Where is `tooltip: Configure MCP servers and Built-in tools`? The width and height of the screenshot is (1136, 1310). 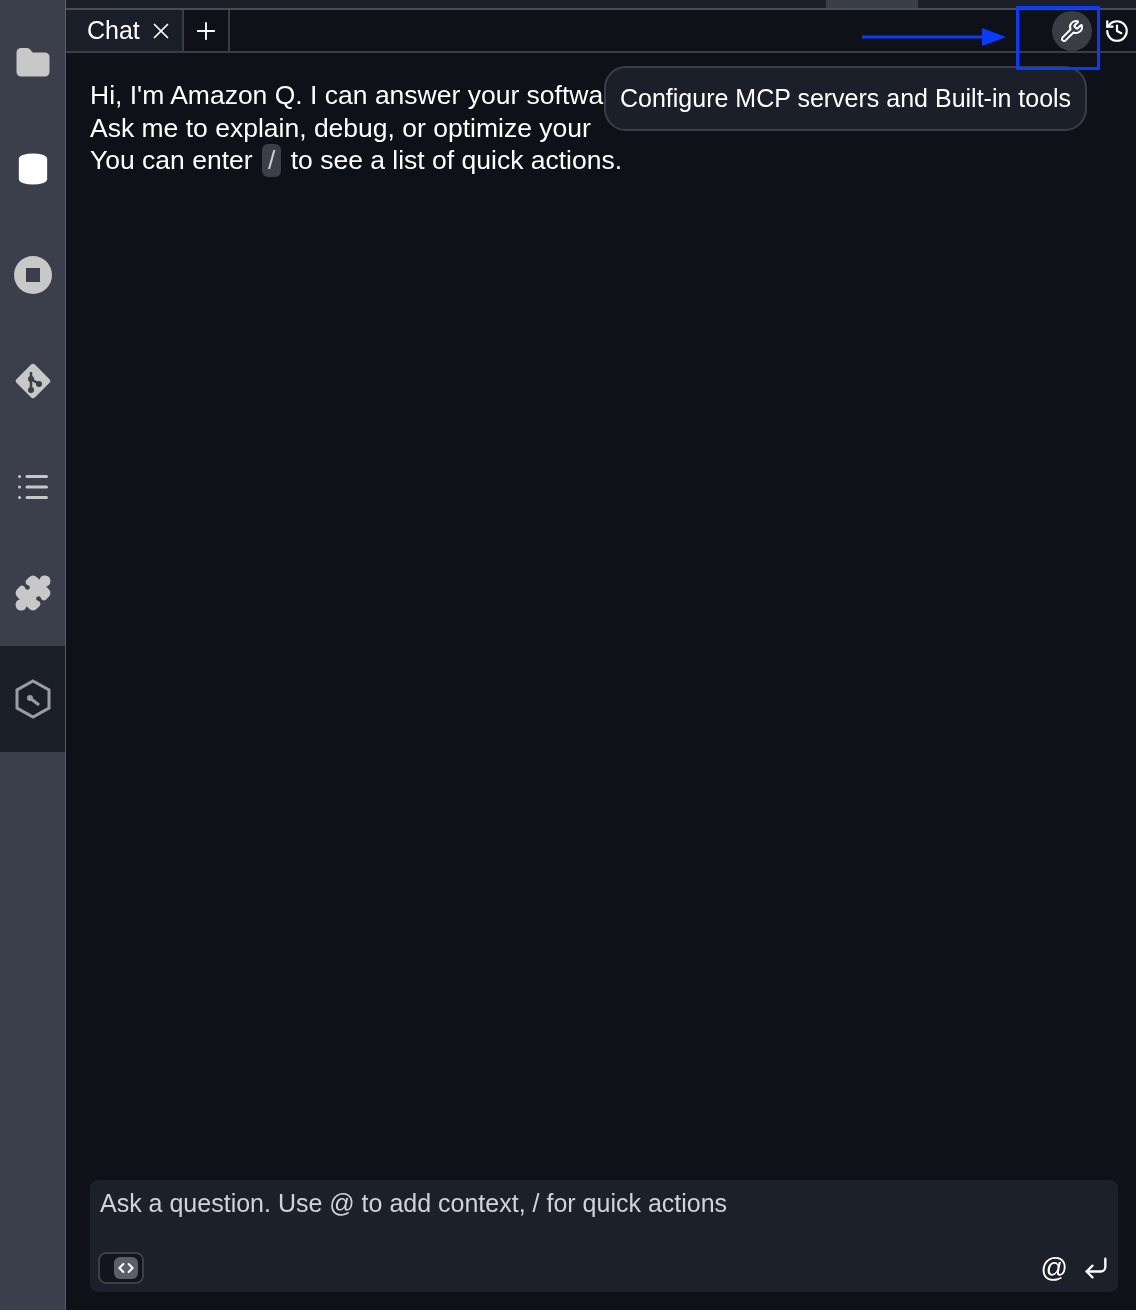 tooltip: Configure MCP servers and Built-in tools is located at coordinates (846, 98).